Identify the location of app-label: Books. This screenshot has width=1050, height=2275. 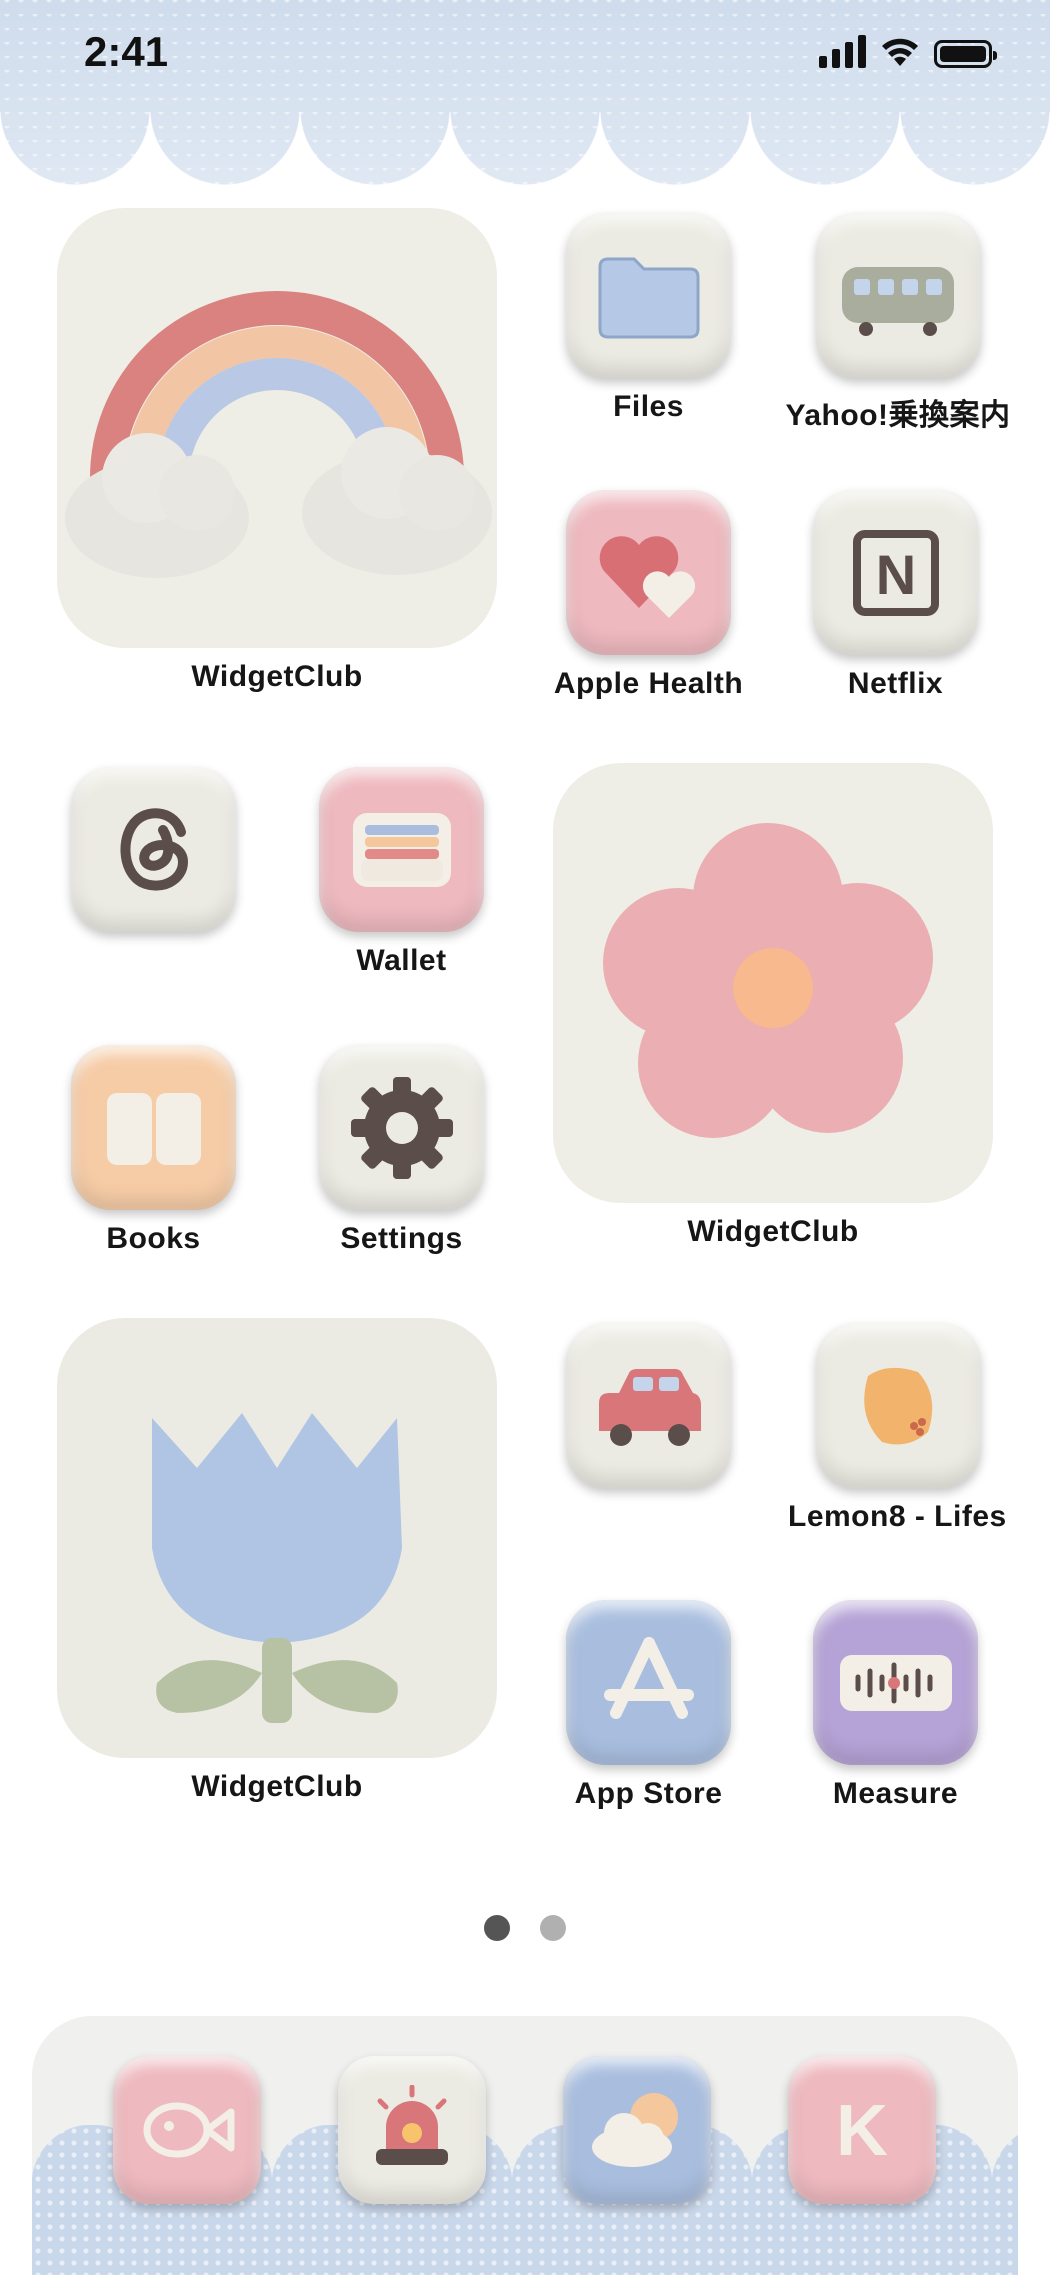
(153, 1238).